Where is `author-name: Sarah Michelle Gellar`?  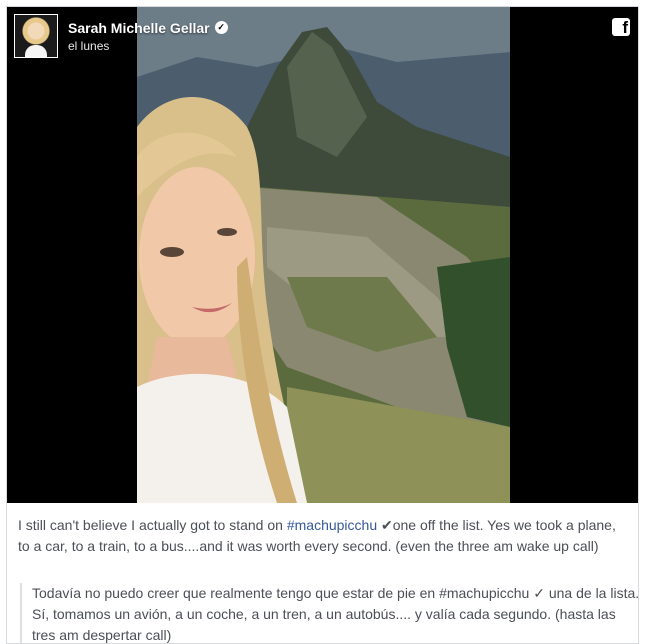
author-name: Sarah Michelle Gellar is located at coordinates (139, 28).